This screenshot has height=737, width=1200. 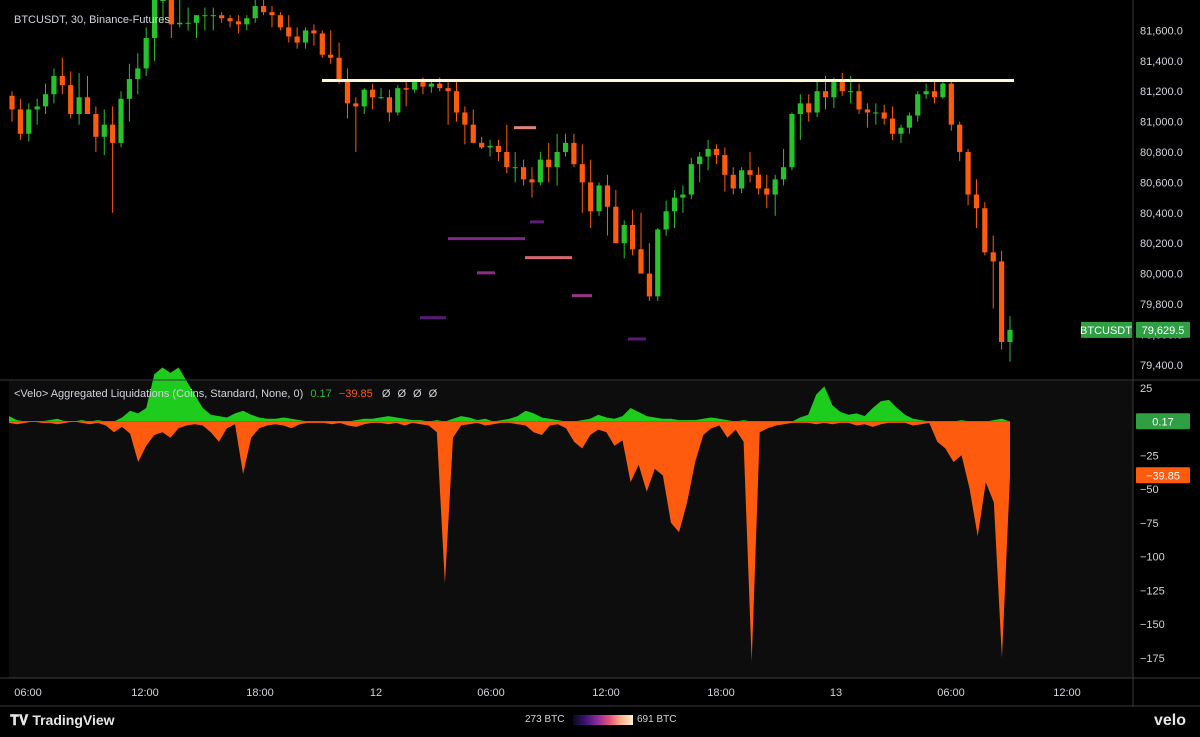 What do you see at coordinates (92, 20) in the screenshot?
I see `symbol-label: BTCUSDT, 30, Binance-Futures` at bounding box center [92, 20].